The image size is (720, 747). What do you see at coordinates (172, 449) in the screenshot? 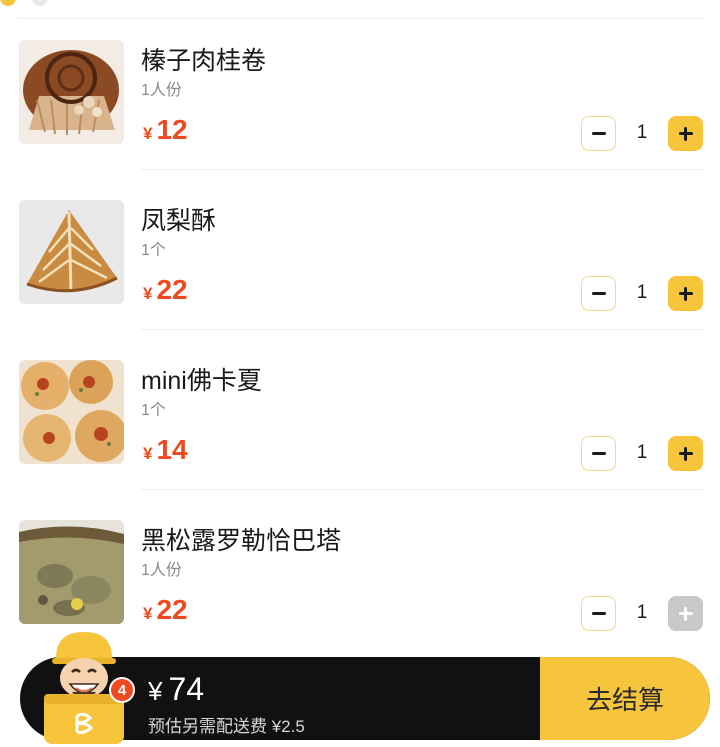
I see `price-value: 14` at bounding box center [172, 449].